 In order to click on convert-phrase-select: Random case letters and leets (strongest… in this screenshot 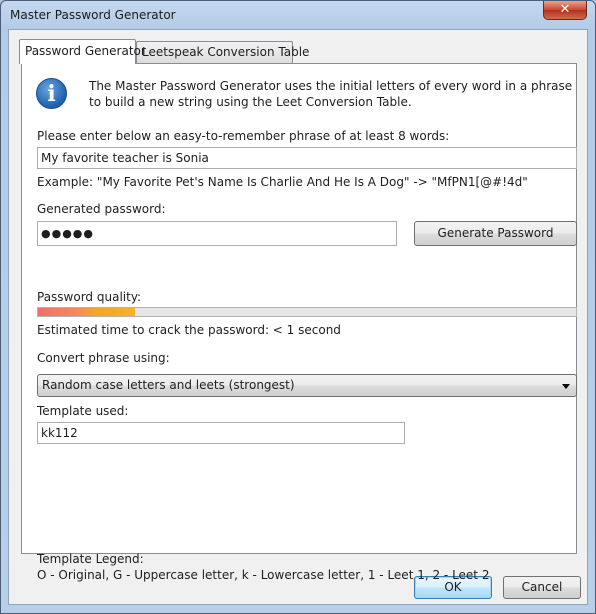, I will do `click(307, 385)`.